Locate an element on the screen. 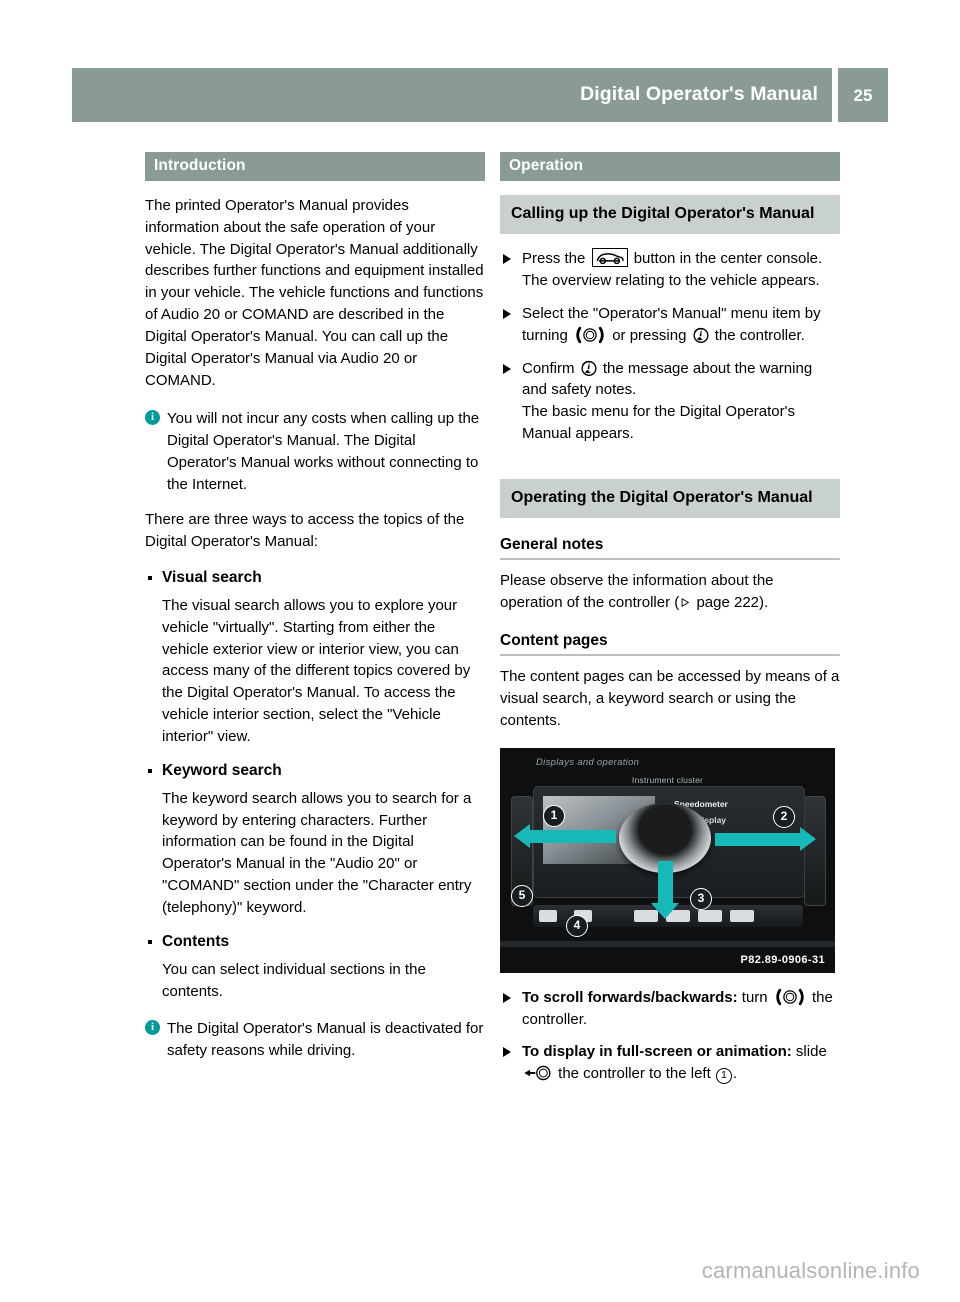  controller-slide-left-icon is located at coordinates (538, 1073).